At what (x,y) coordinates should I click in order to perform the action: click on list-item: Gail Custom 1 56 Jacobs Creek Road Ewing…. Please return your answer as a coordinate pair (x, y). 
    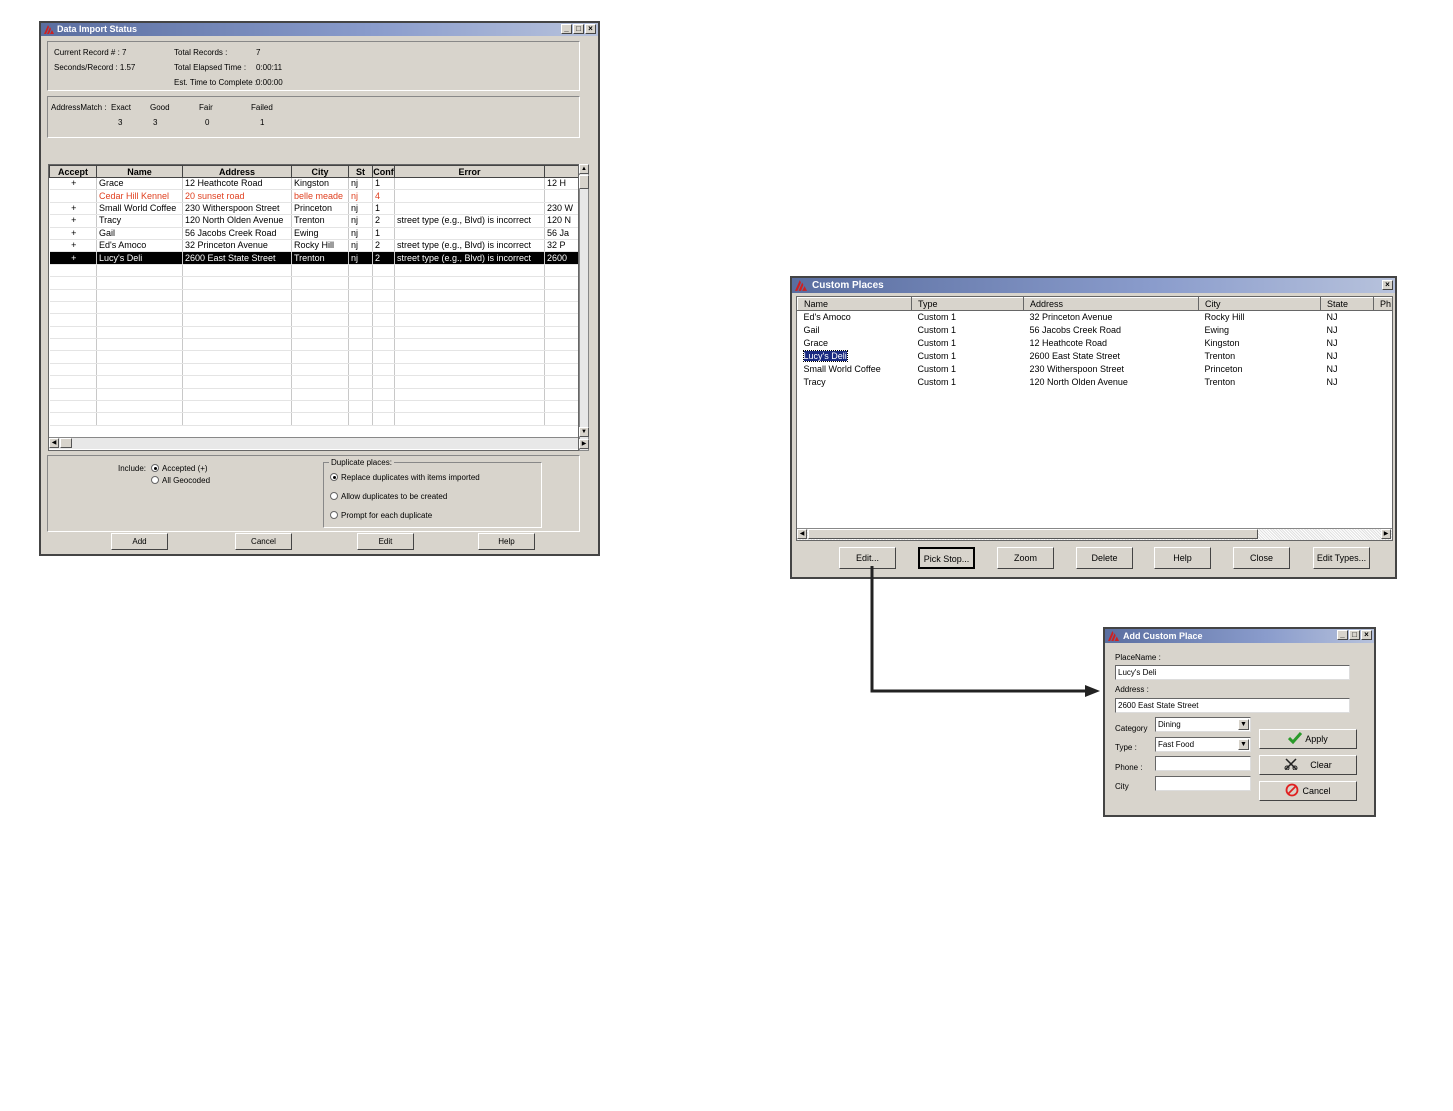
    Looking at the image, I should click on (1095, 330).